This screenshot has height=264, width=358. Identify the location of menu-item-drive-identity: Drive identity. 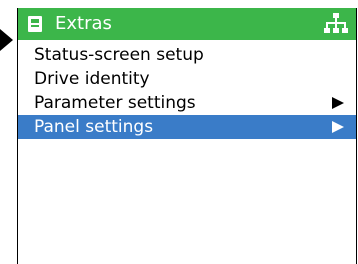
(187, 79).